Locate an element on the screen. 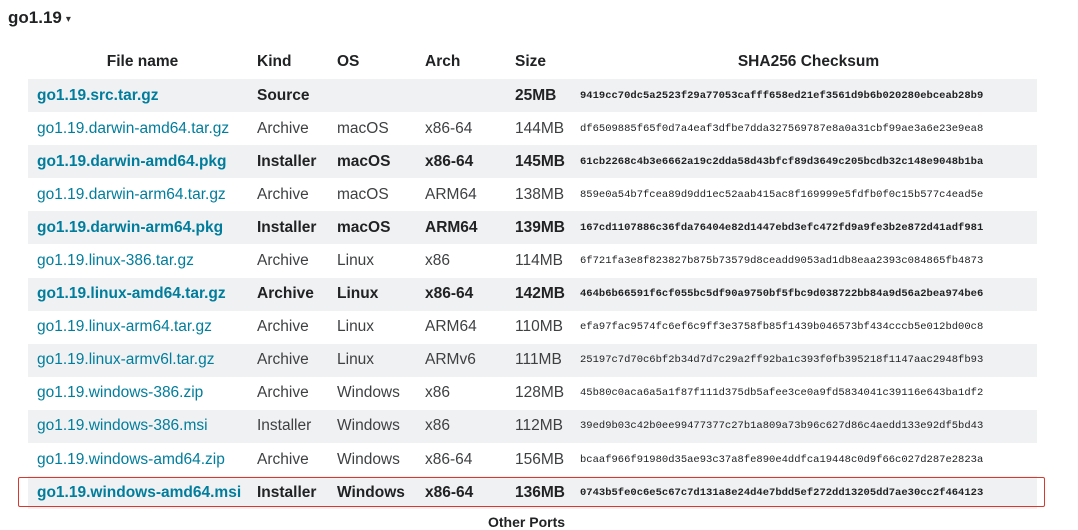  version-toggle: go1.19 ▾ is located at coordinates (39, 18).